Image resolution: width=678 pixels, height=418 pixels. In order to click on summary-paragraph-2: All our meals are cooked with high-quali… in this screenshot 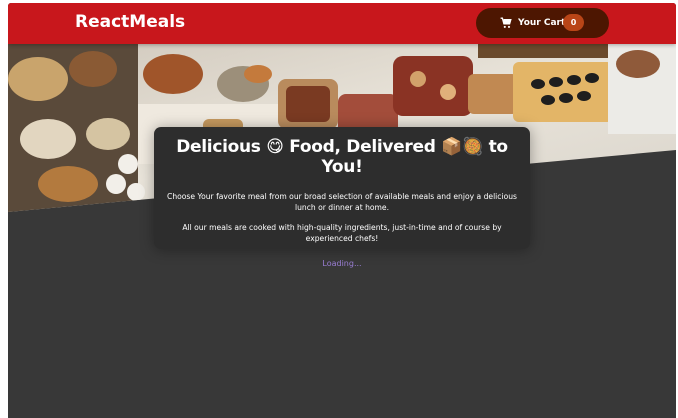, I will do `click(342, 233)`.